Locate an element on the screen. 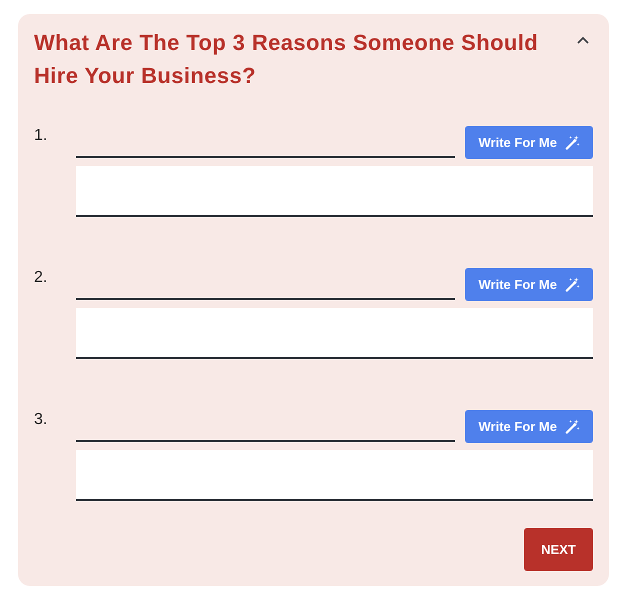 This screenshot has height=602, width=622. reason-number: 1. is located at coordinates (41, 136).